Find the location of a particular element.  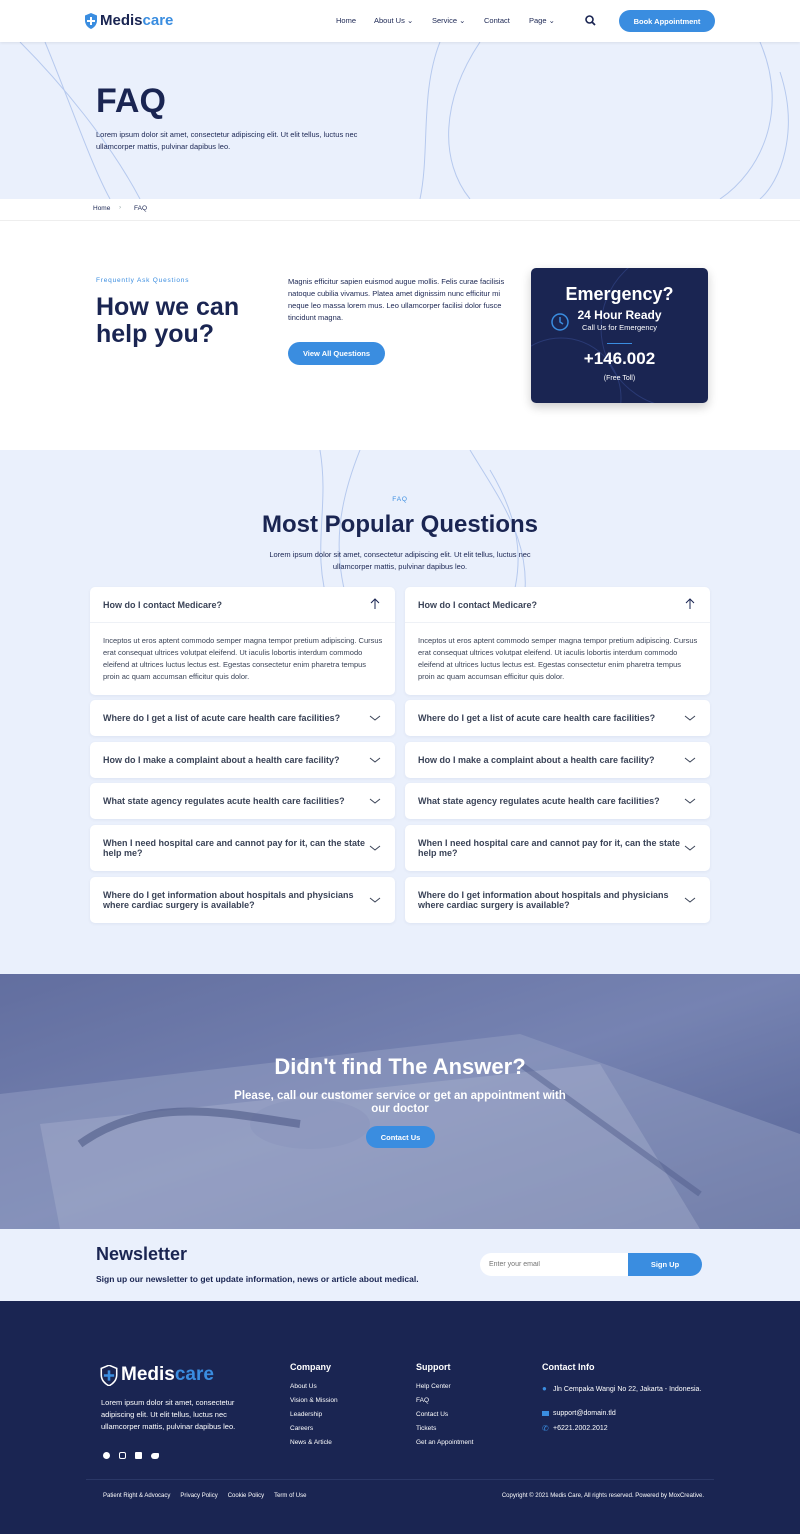

contact-phone: +6221.2002.2012 is located at coordinates (580, 1428).